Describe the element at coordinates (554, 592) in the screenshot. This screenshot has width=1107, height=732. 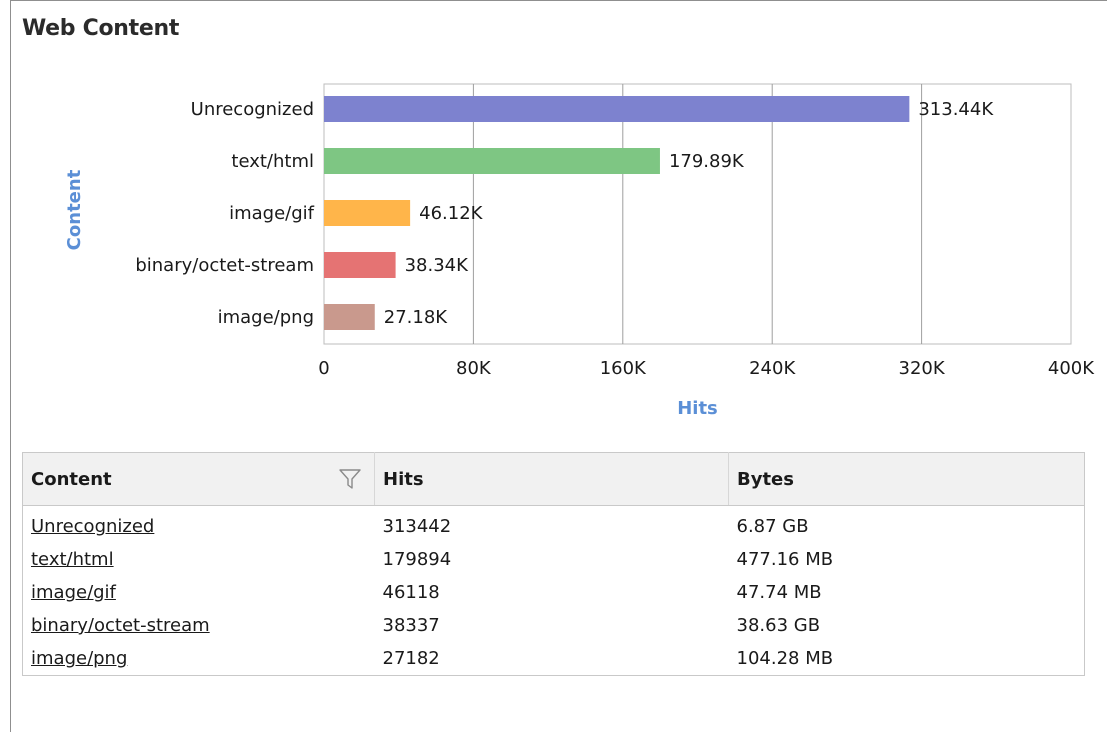
I see `table-row: image/gif 46118 47.74 MB` at that location.